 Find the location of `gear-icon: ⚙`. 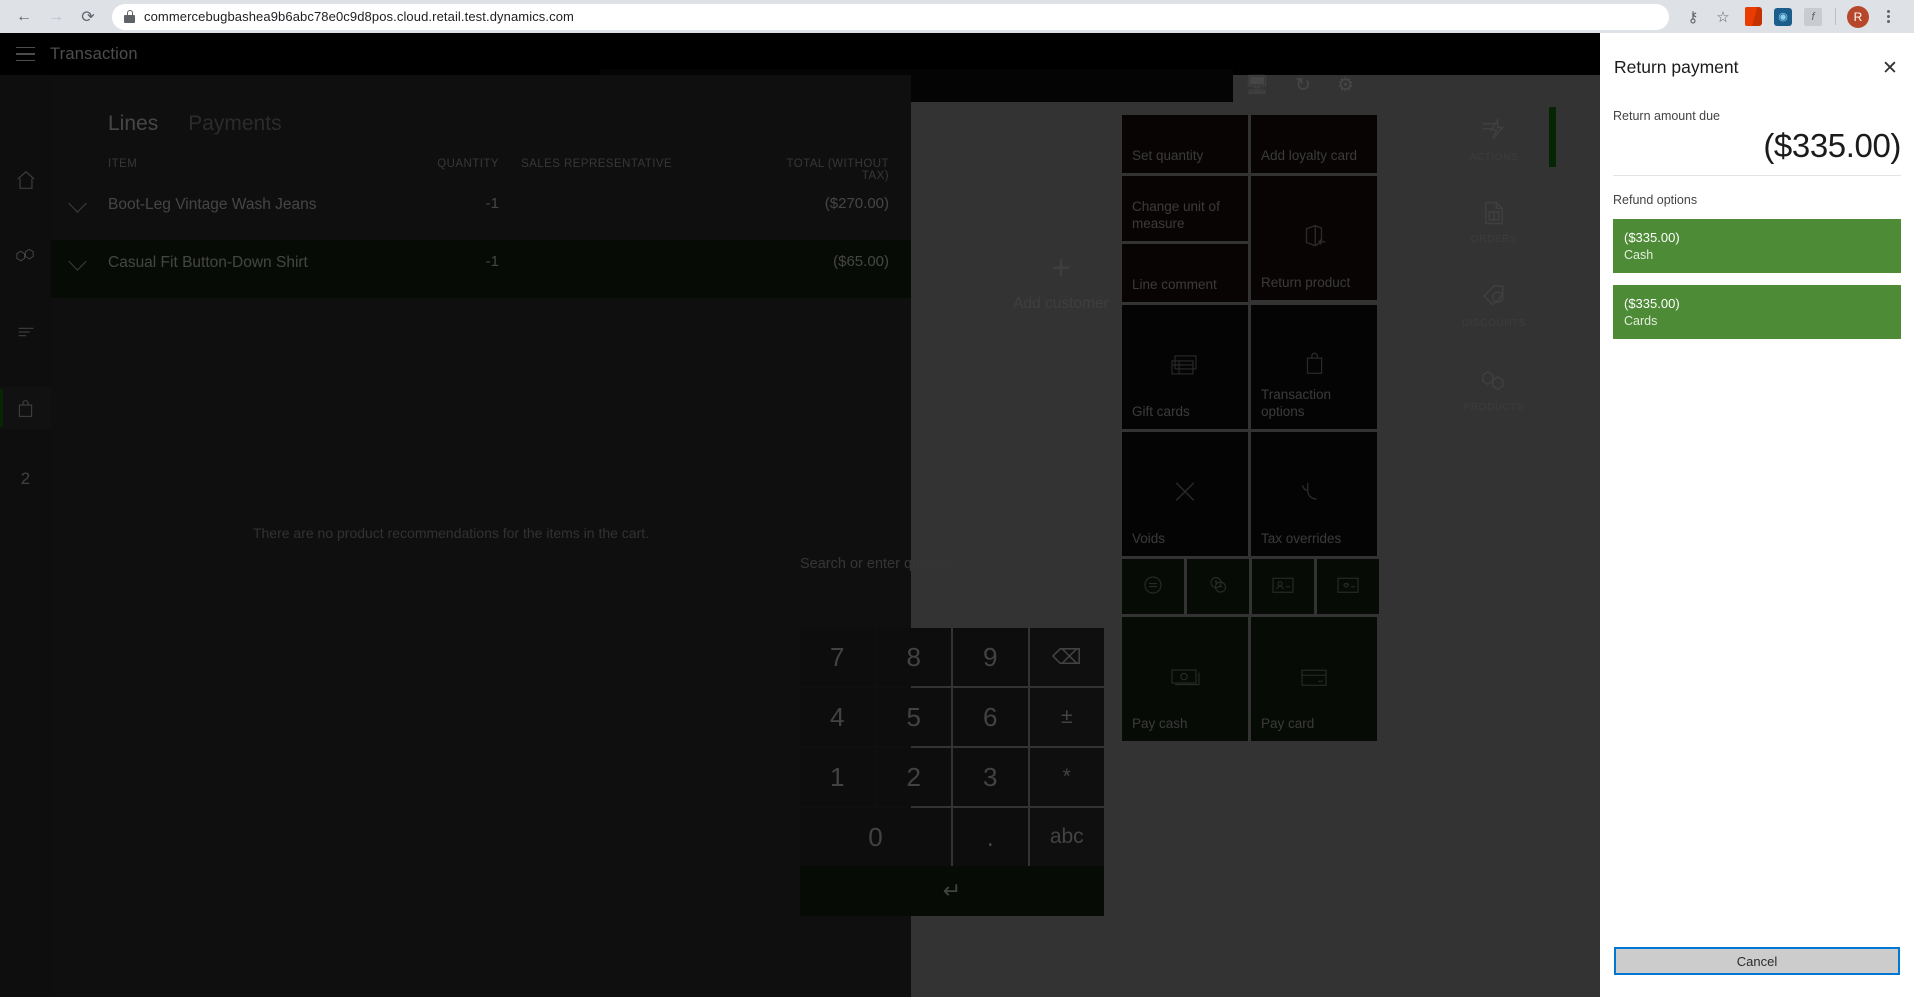

gear-icon: ⚙ is located at coordinates (1345, 85).